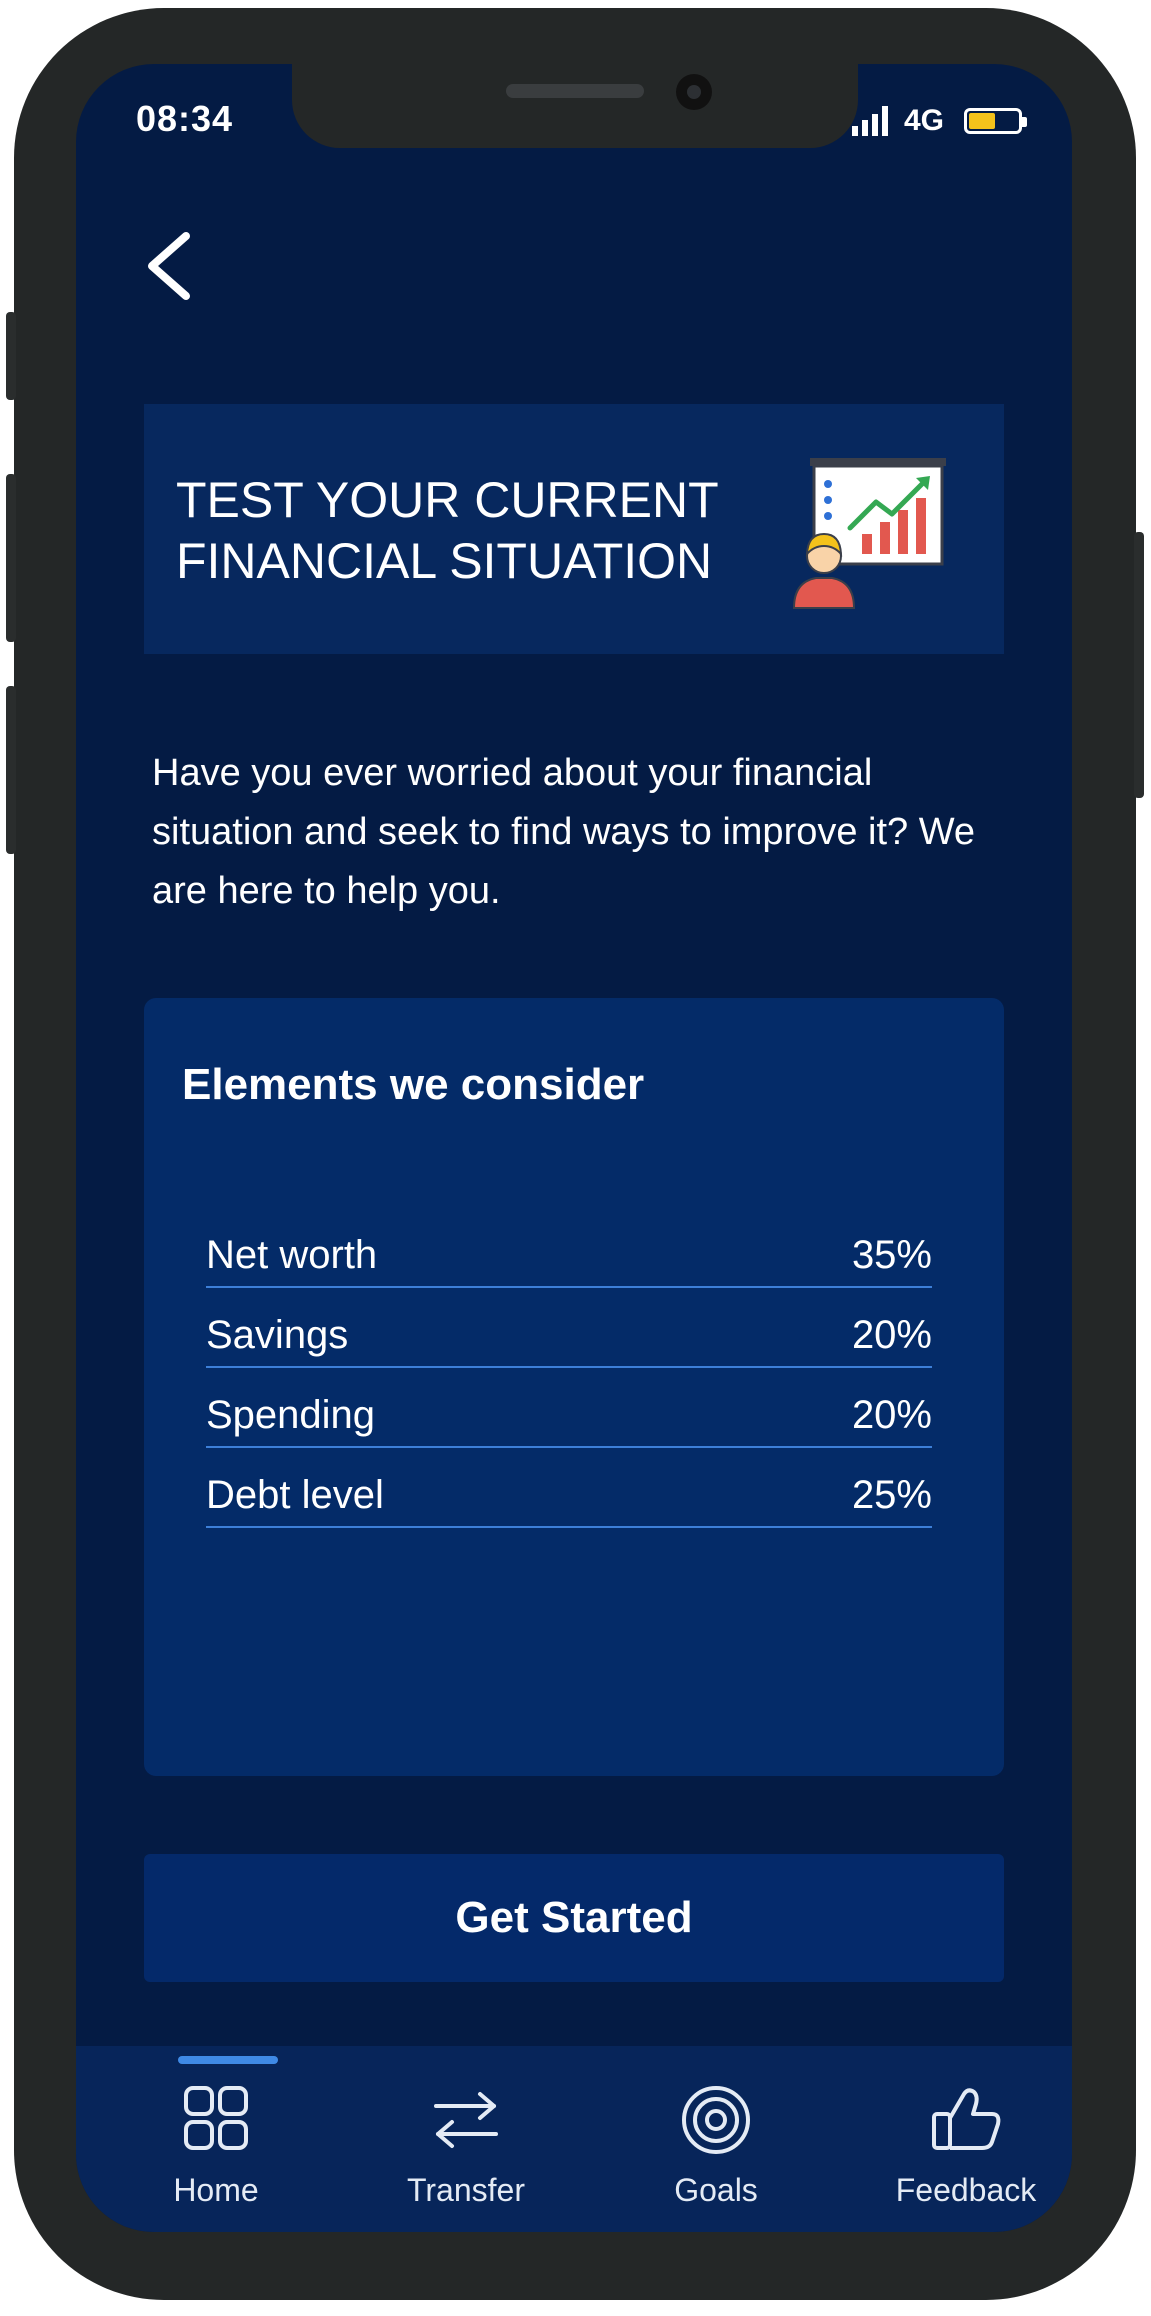  What do you see at coordinates (996, 121) in the screenshot?
I see `battery-icon` at bounding box center [996, 121].